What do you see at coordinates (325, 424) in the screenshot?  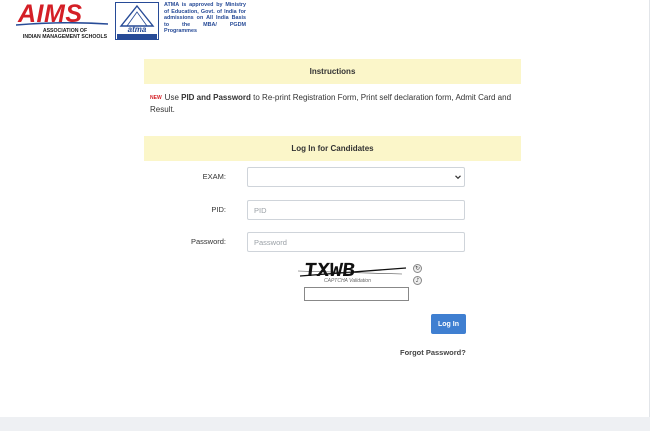 I see `bottom-strip` at bounding box center [325, 424].